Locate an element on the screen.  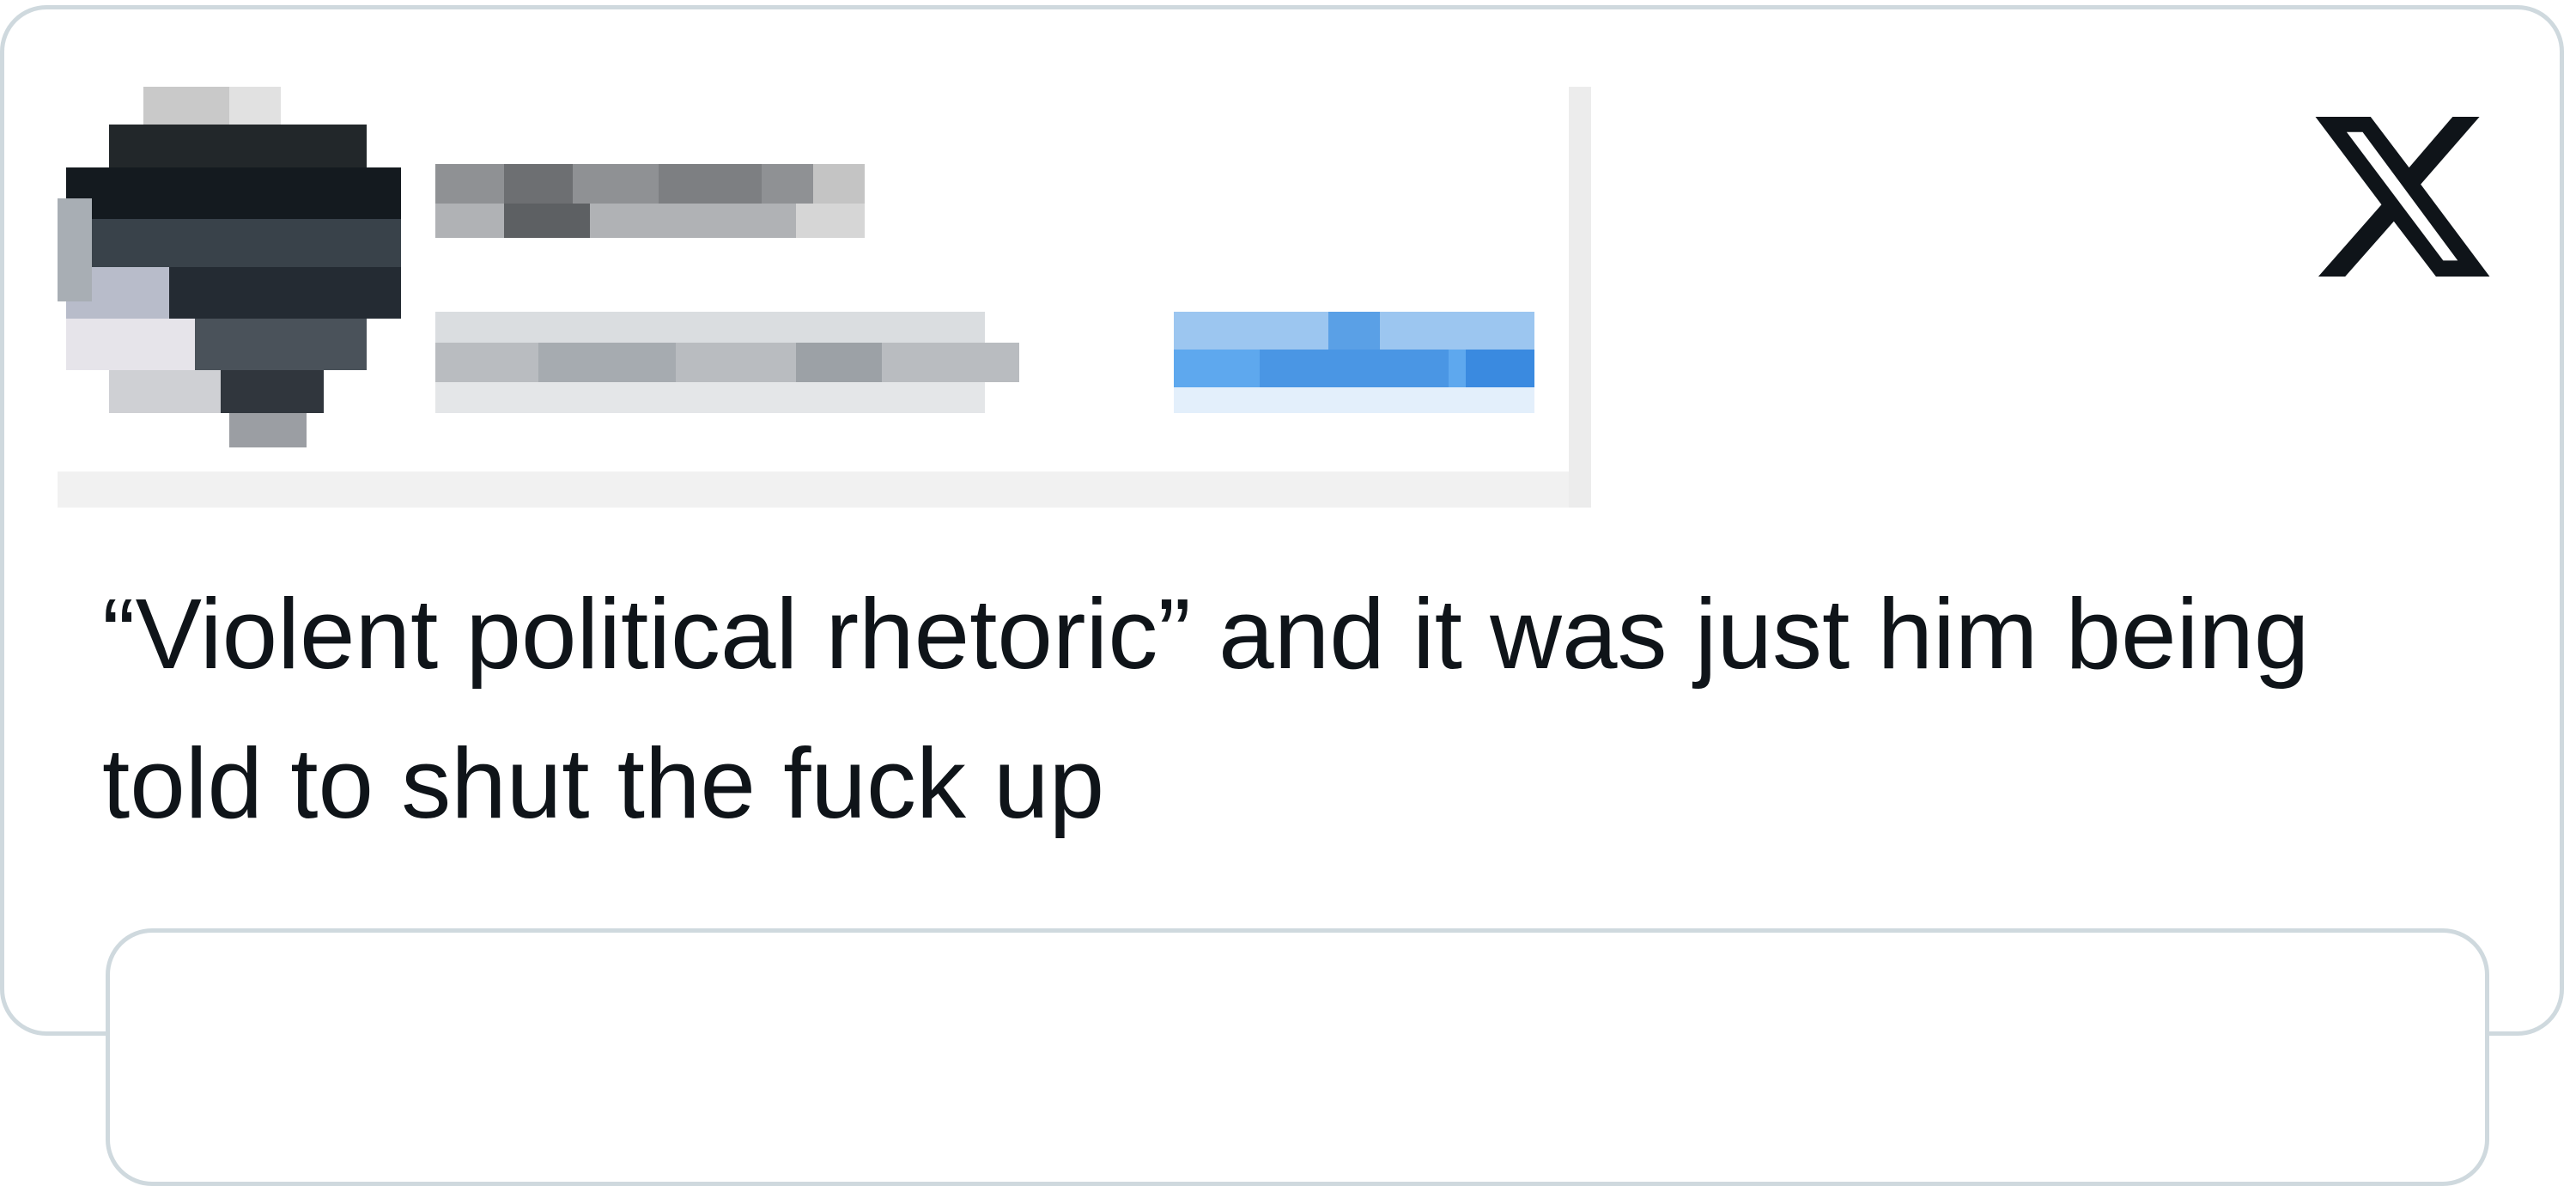
x-logo-glyph is located at coordinates (2402, 197).